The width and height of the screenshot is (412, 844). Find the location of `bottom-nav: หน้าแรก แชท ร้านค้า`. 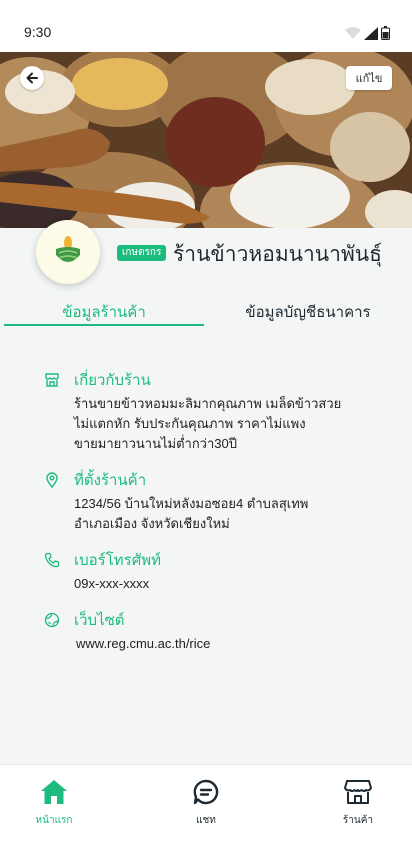

bottom-nav: หน้าแรก แชท ร้านค้า is located at coordinates (206, 804).